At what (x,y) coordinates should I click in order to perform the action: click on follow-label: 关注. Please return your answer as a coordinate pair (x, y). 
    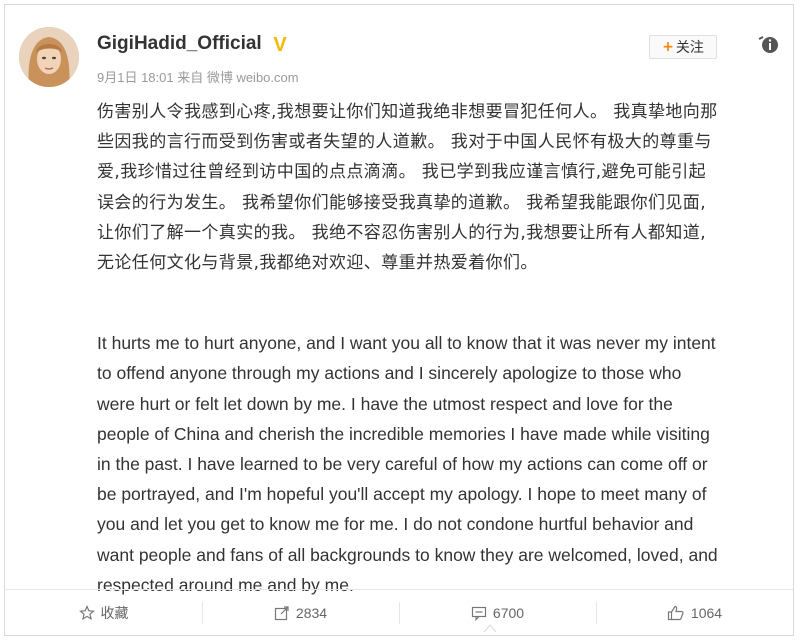
    Looking at the image, I should click on (689, 48).